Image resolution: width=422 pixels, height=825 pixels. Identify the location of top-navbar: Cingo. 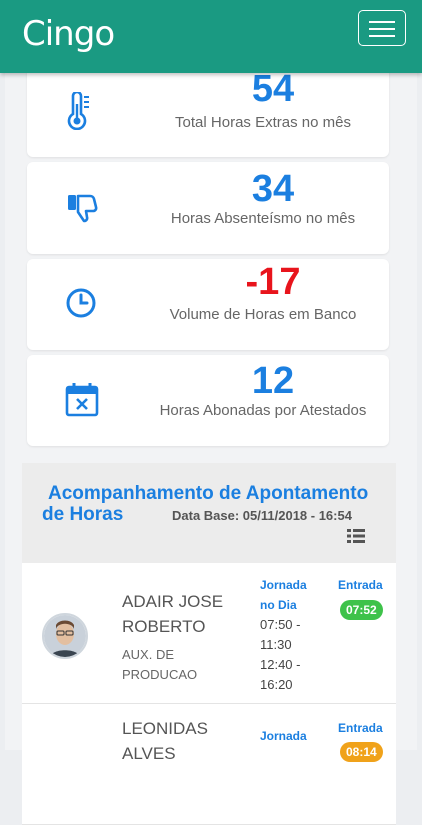
(211, 36).